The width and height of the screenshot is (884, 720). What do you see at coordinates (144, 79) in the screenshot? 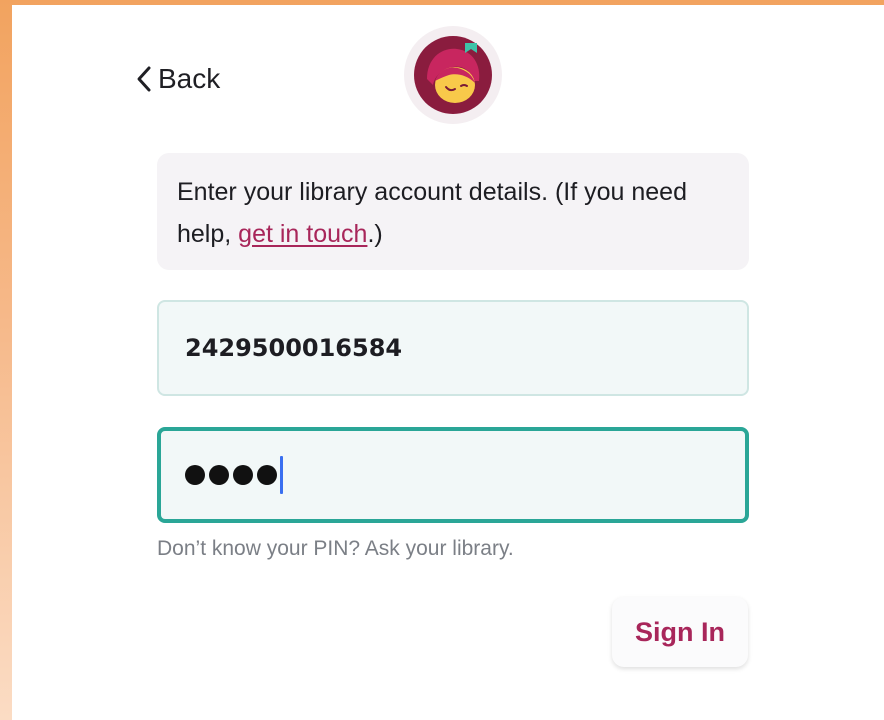
I see `chevron-left-icon` at bounding box center [144, 79].